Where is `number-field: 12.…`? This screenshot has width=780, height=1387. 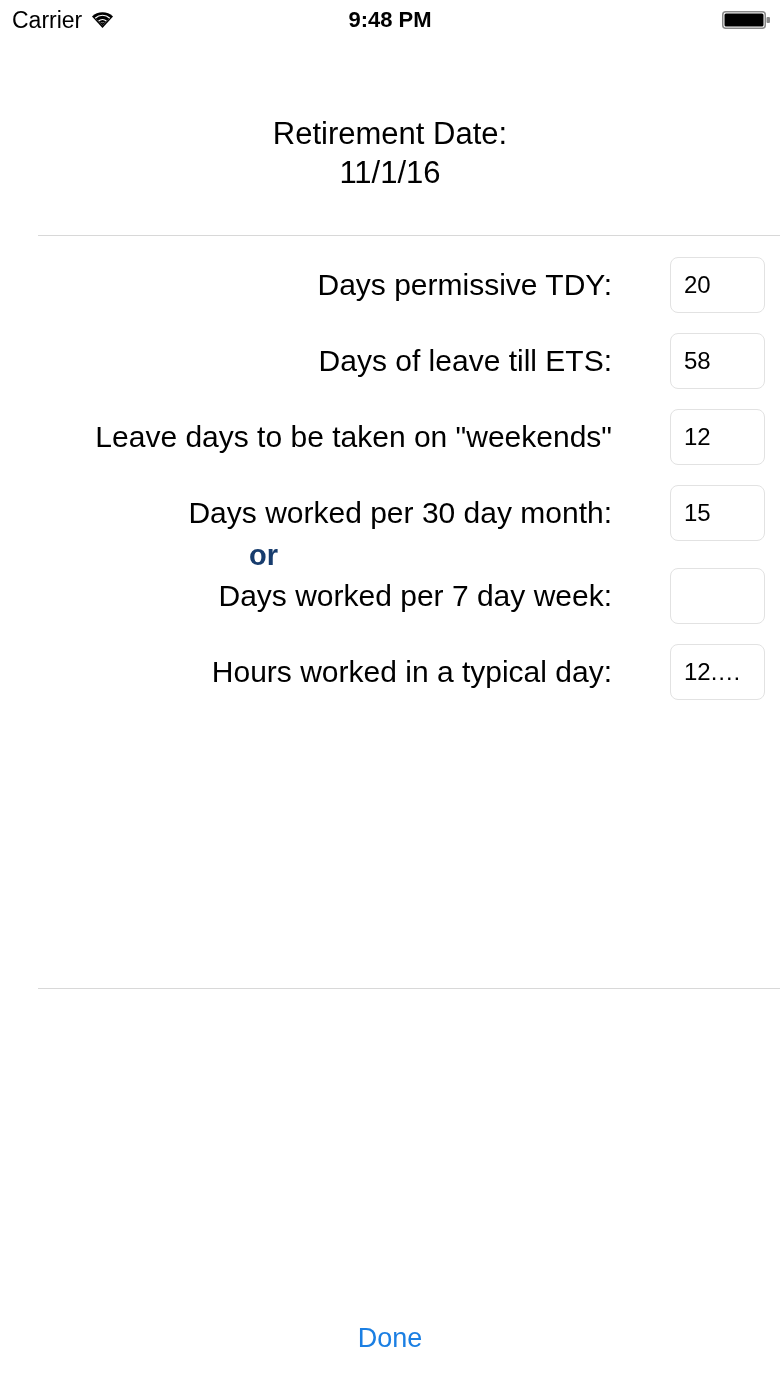
number-field: 12.… is located at coordinates (717, 672).